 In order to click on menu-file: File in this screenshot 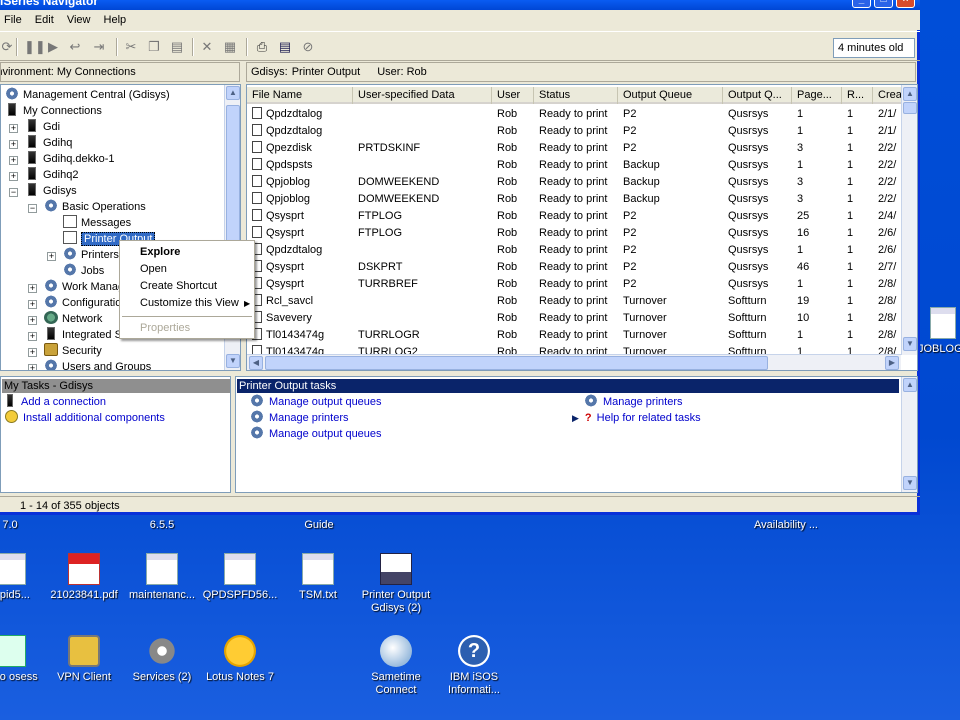, I will do `click(13, 20)`.